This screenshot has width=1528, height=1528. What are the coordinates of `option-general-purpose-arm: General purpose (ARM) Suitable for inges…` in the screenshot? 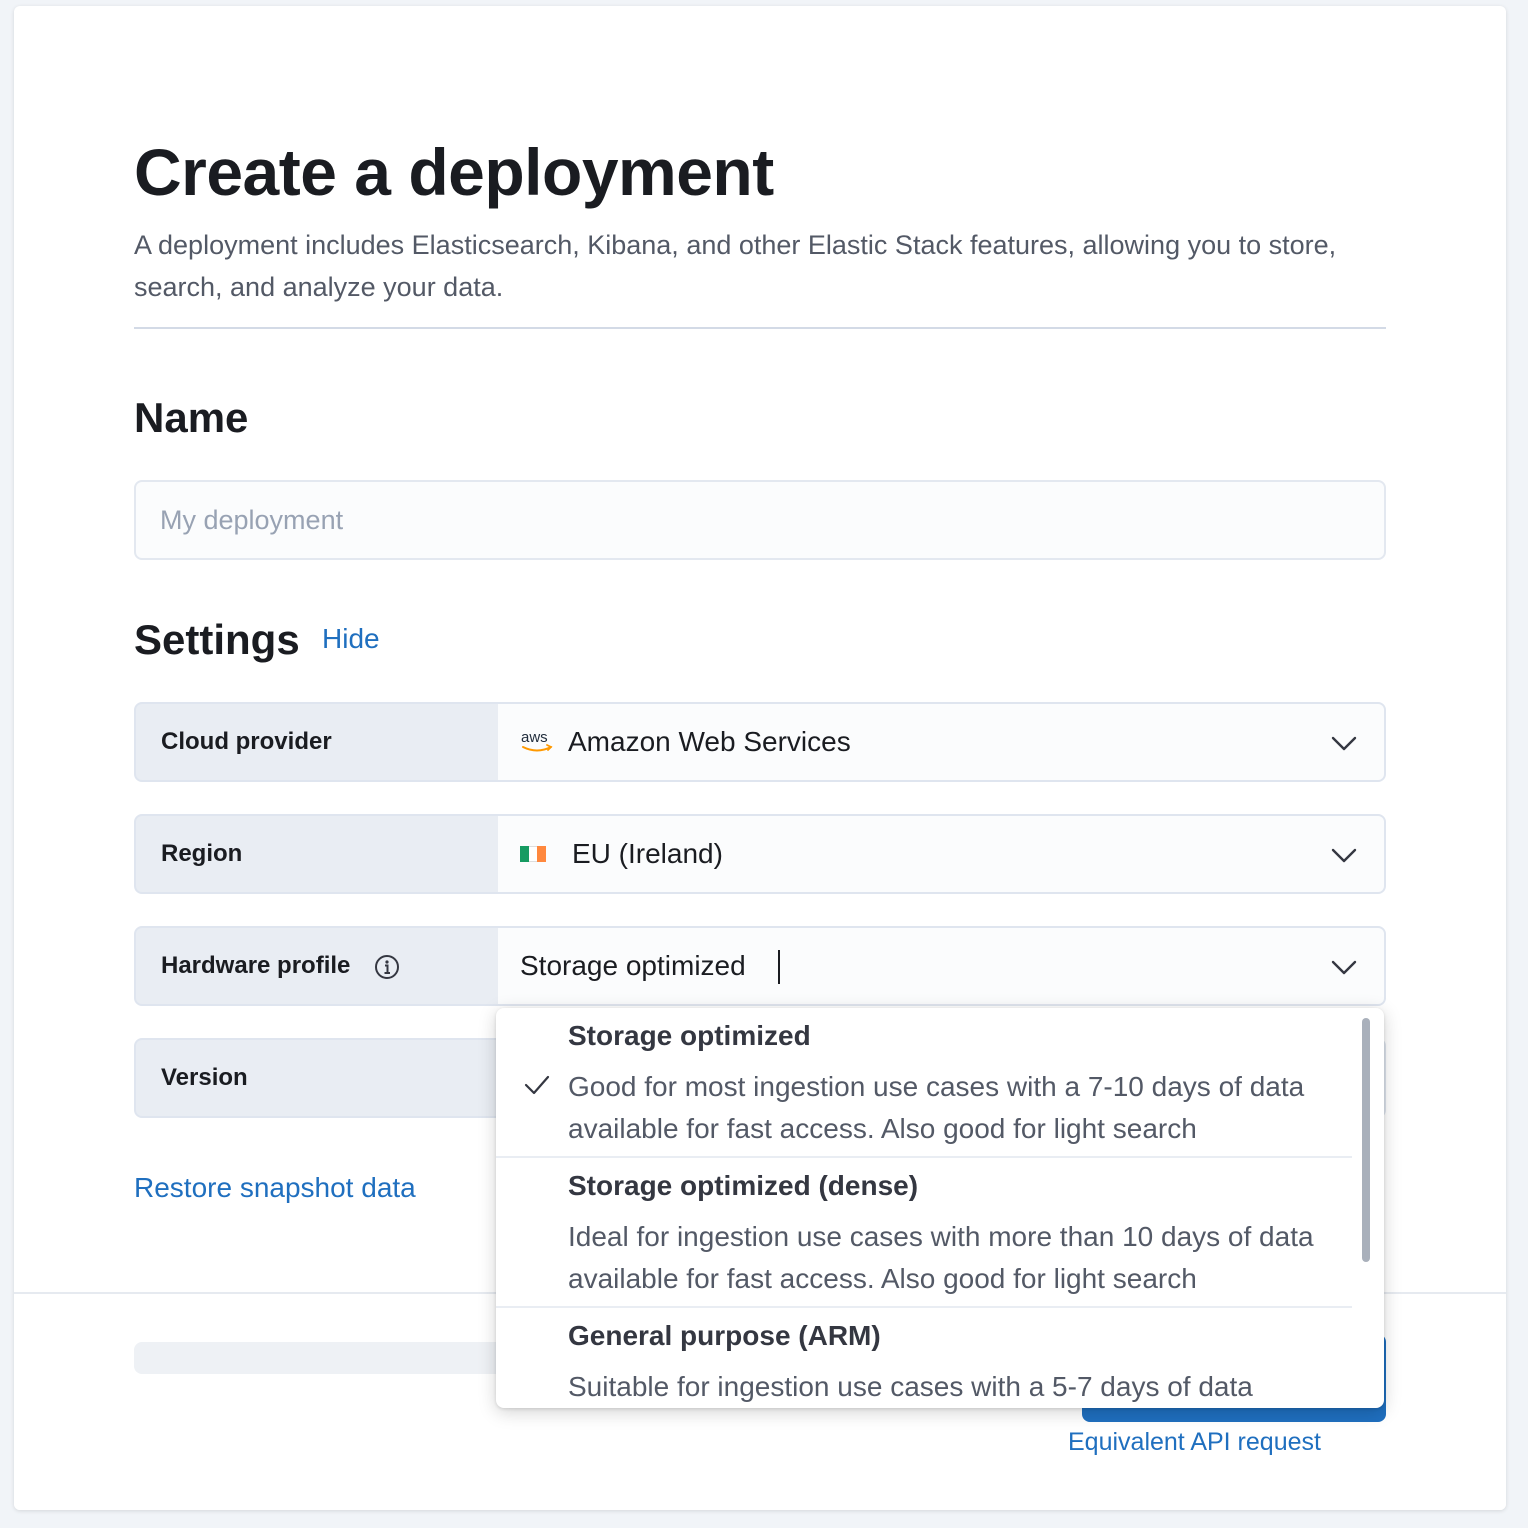 It's located at (924, 1358).